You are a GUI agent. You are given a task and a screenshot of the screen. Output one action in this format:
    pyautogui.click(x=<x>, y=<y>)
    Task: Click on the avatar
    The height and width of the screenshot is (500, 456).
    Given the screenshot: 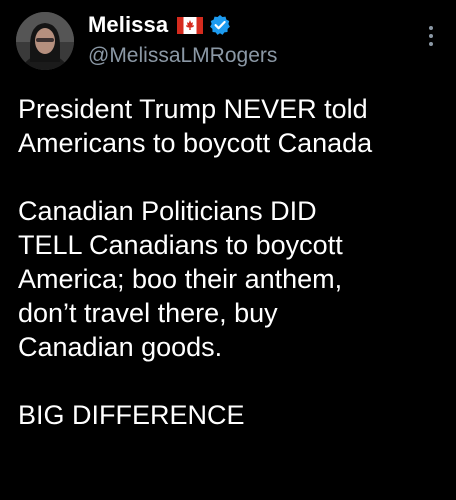 What is the action you would take?
    pyautogui.click(x=45, y=41)
    